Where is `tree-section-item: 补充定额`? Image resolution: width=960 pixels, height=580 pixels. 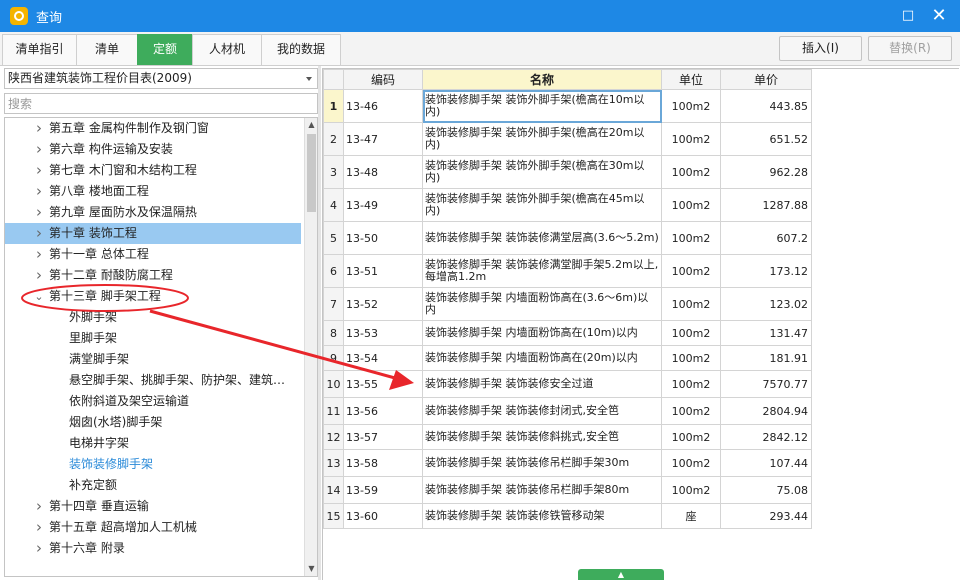 tree-section-item: 补充定额 is located at coordinates (153, 485).